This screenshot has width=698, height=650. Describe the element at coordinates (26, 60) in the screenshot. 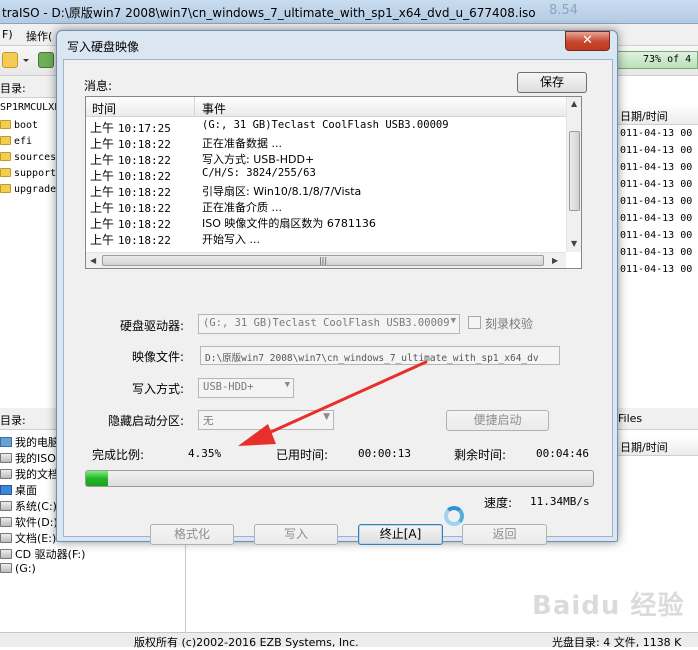

I see `dropdown-arrow-icon` at that location.